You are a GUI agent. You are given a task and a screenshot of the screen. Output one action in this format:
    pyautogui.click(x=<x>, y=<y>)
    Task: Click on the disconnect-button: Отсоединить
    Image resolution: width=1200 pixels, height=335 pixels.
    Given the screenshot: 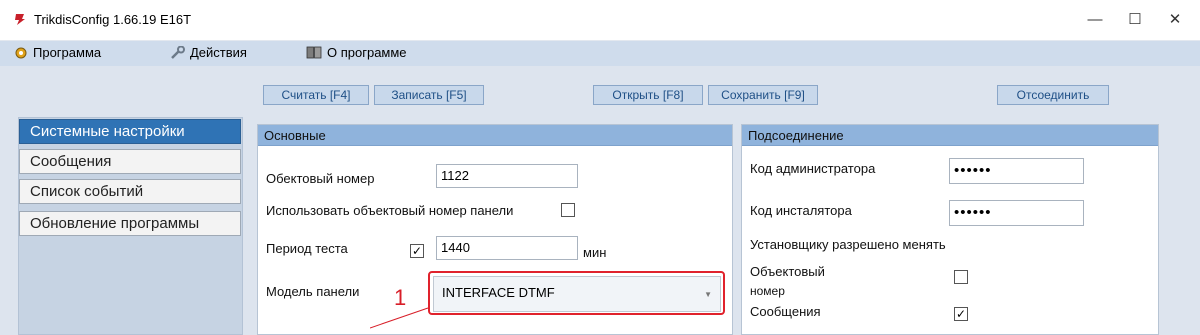 What is the action you would take?
    pyautogui.click(x=1053, y=95)
    